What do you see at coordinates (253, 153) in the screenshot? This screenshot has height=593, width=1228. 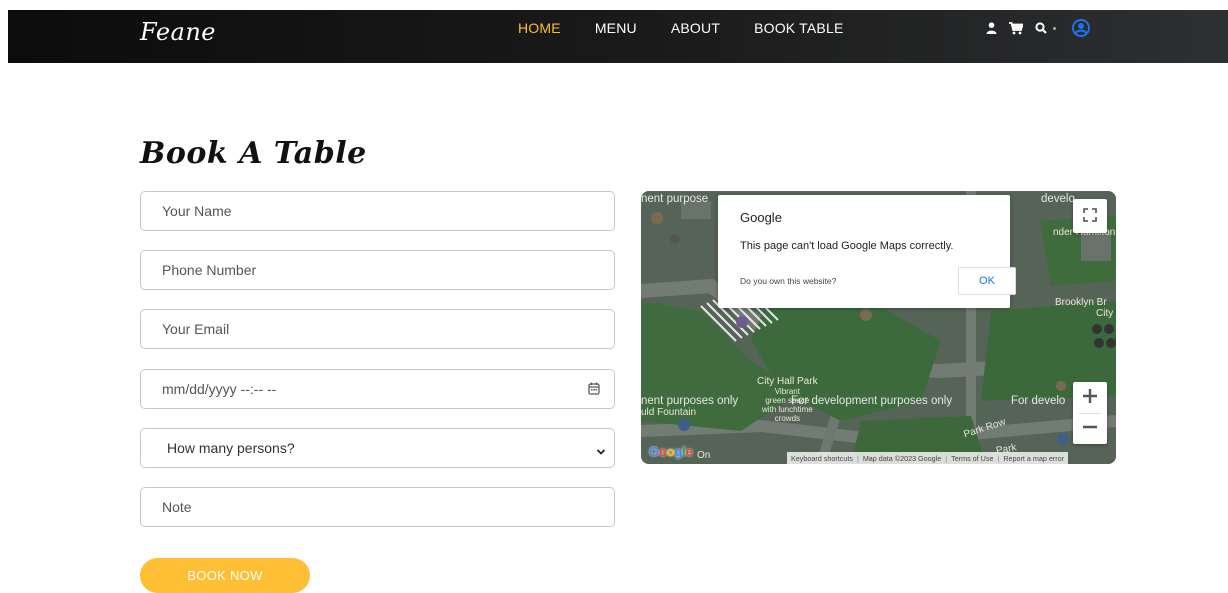 I see `page-title: Book A Table` at bounding box center [253, 153].